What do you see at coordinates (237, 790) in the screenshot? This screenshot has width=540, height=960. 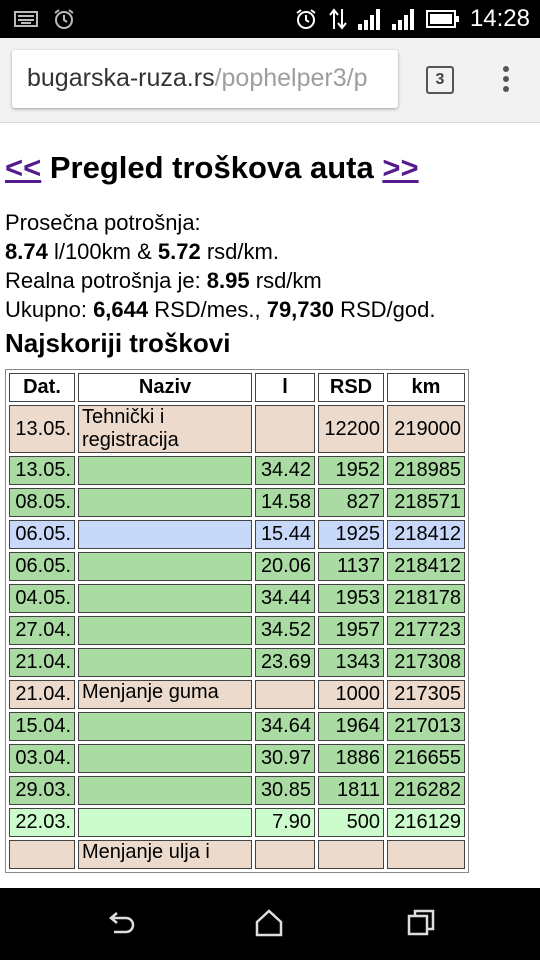 I see `table-row: 29.03. 30.85 1811 216282` at bounding box center [237, 790].